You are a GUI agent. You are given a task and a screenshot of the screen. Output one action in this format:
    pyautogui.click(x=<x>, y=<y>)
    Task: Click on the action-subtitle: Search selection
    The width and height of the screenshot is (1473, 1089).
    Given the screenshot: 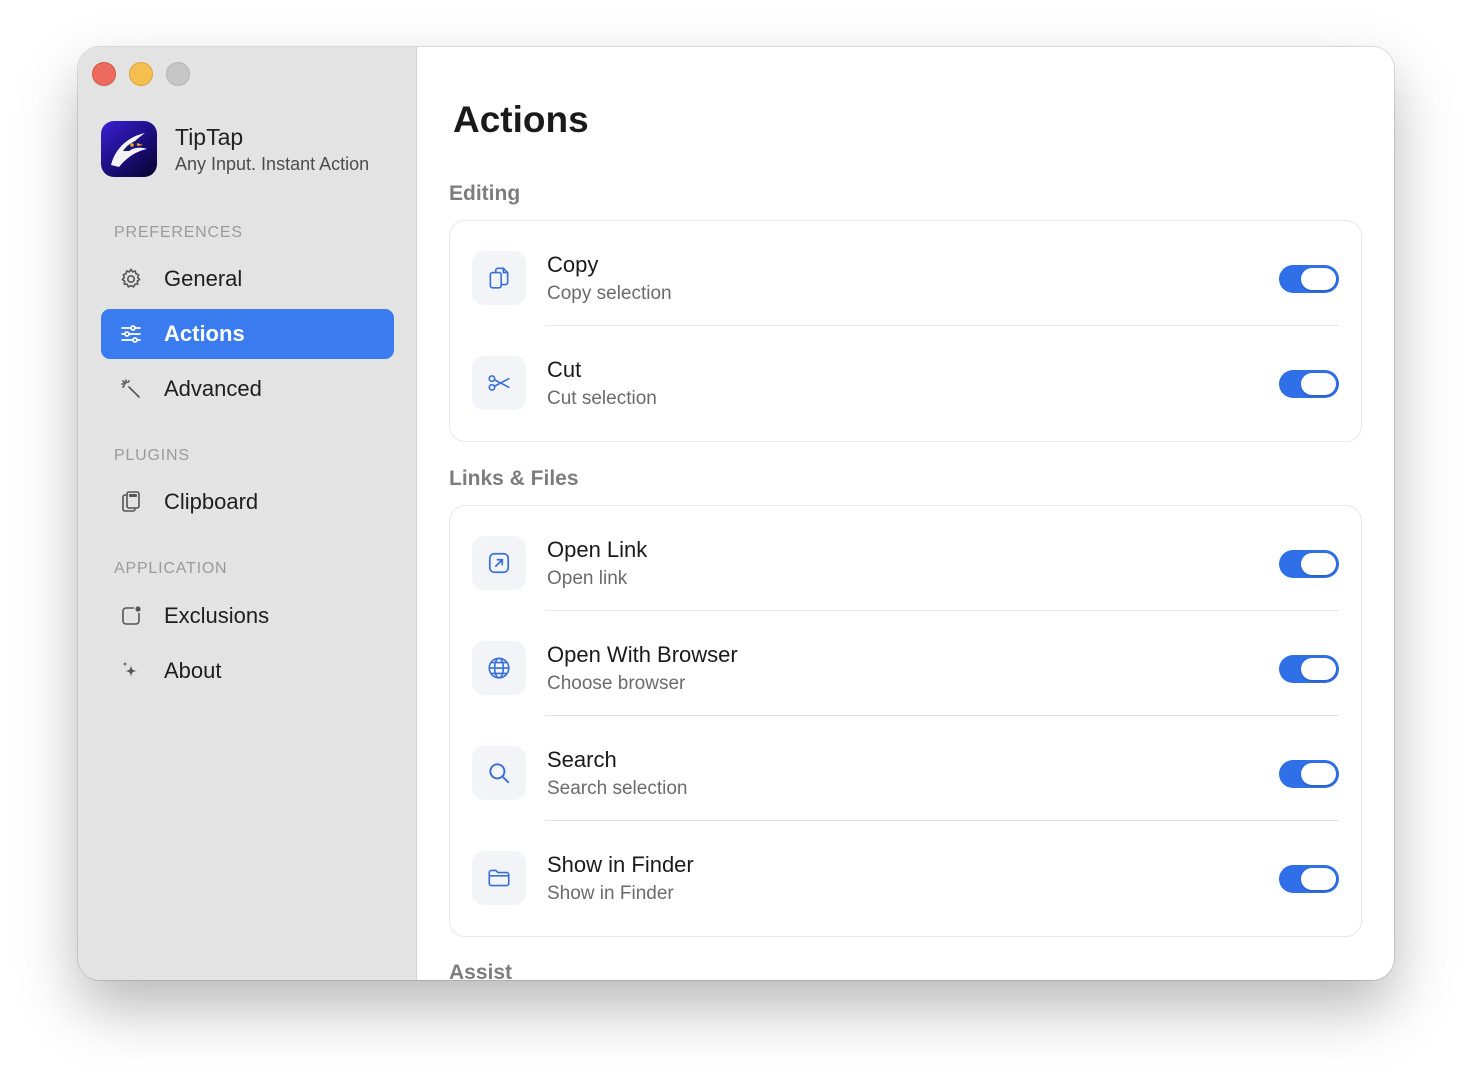 What is the action you would take?
    pyautogui.click(x=617, y=788)
    